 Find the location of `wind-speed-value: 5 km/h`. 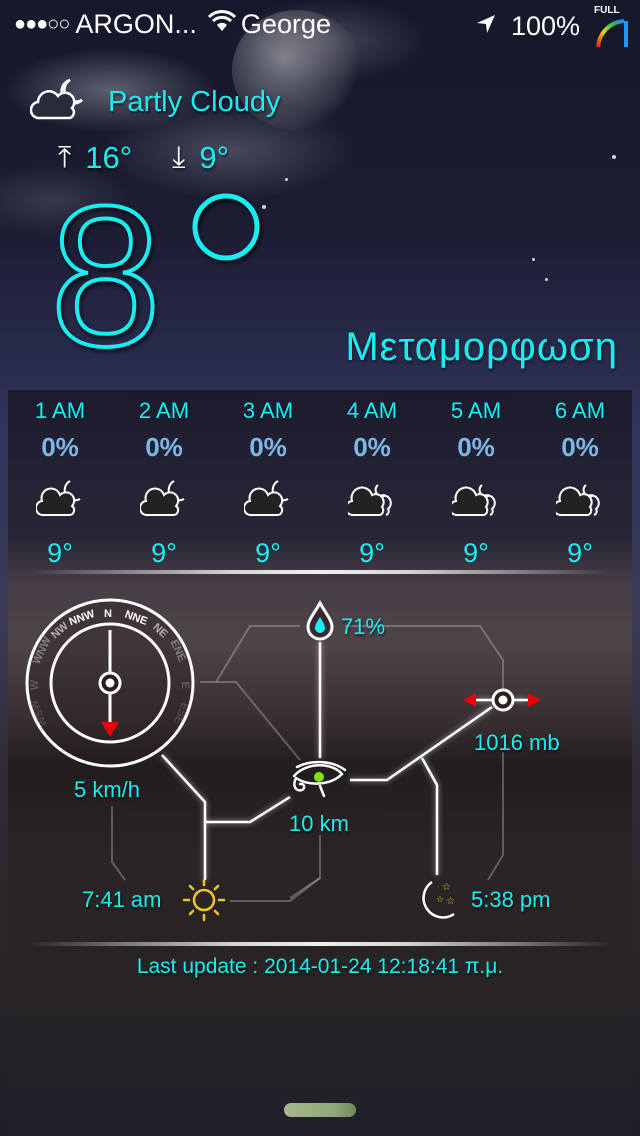

wind-speed-value: 5 km/h is located at coordinates (107, 789).